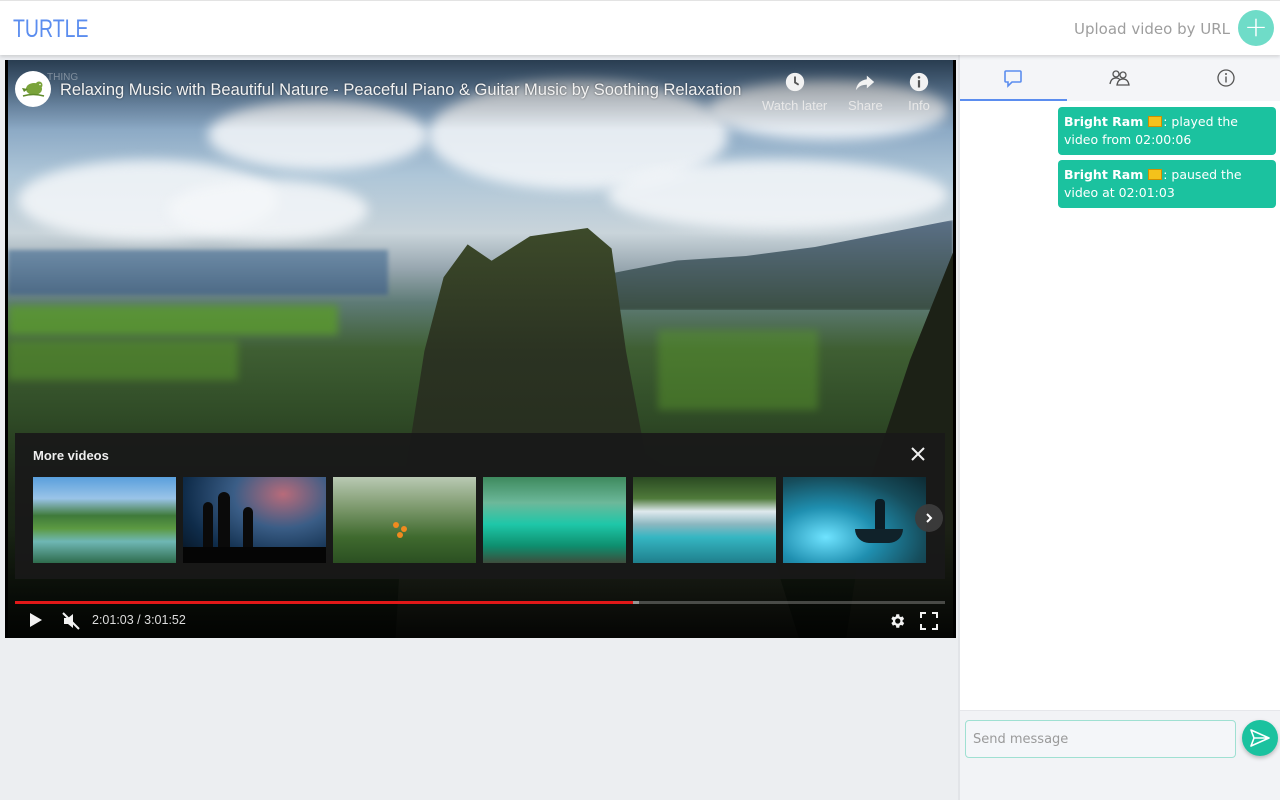 The width and height of the screenshot is (1280, 800). I want to click on watch-later-button: Watch later, so click(794, 92).